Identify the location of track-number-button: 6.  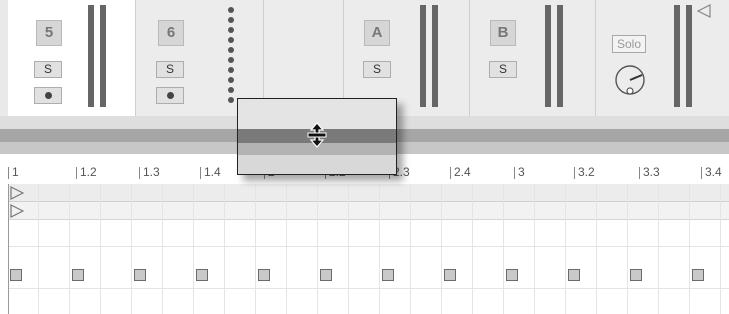
(171, 33).